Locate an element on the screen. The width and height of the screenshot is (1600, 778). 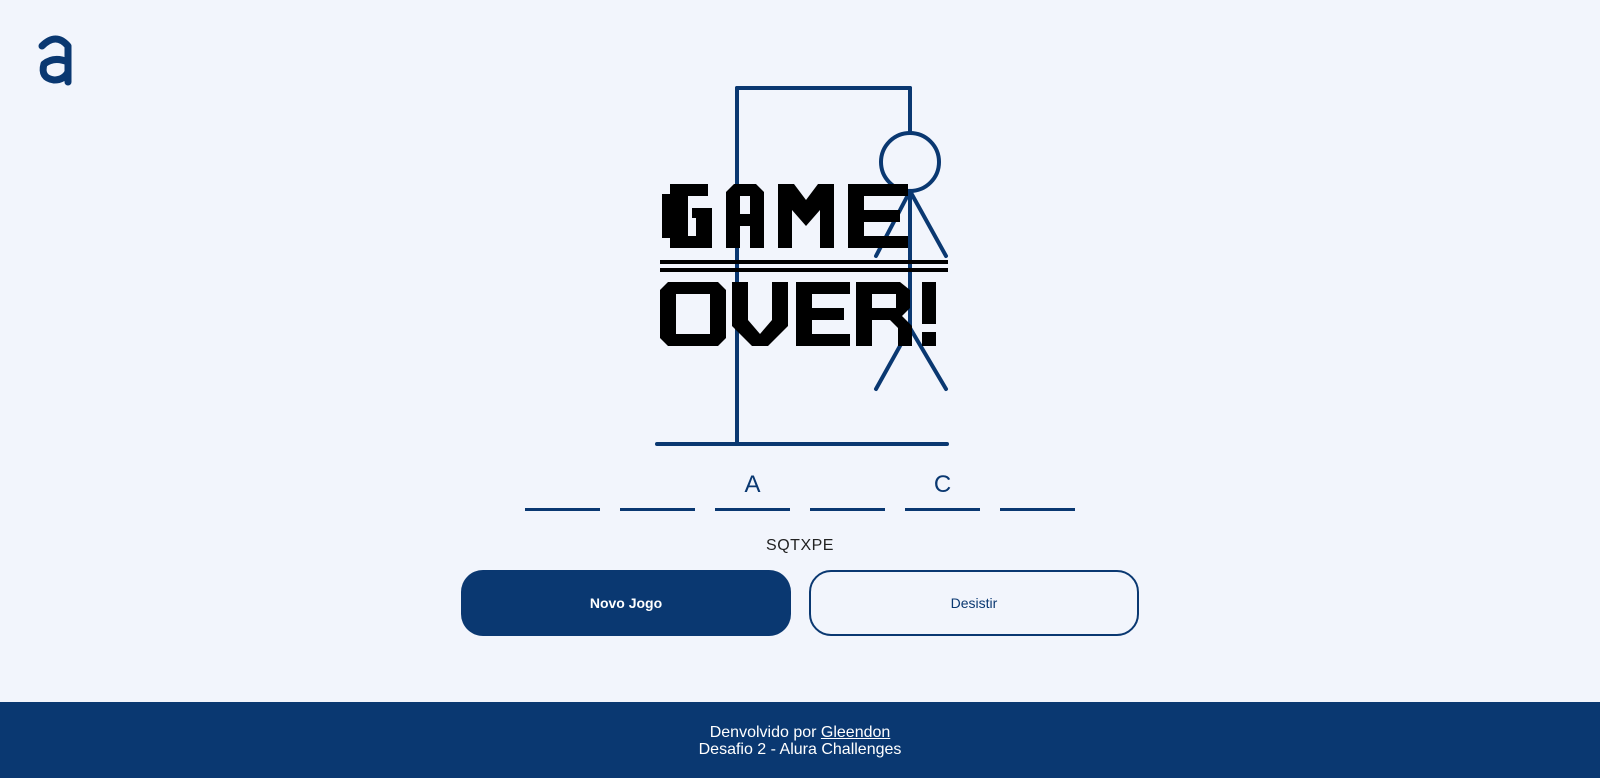
letter-slot: C is located at coordinates (942, 488).